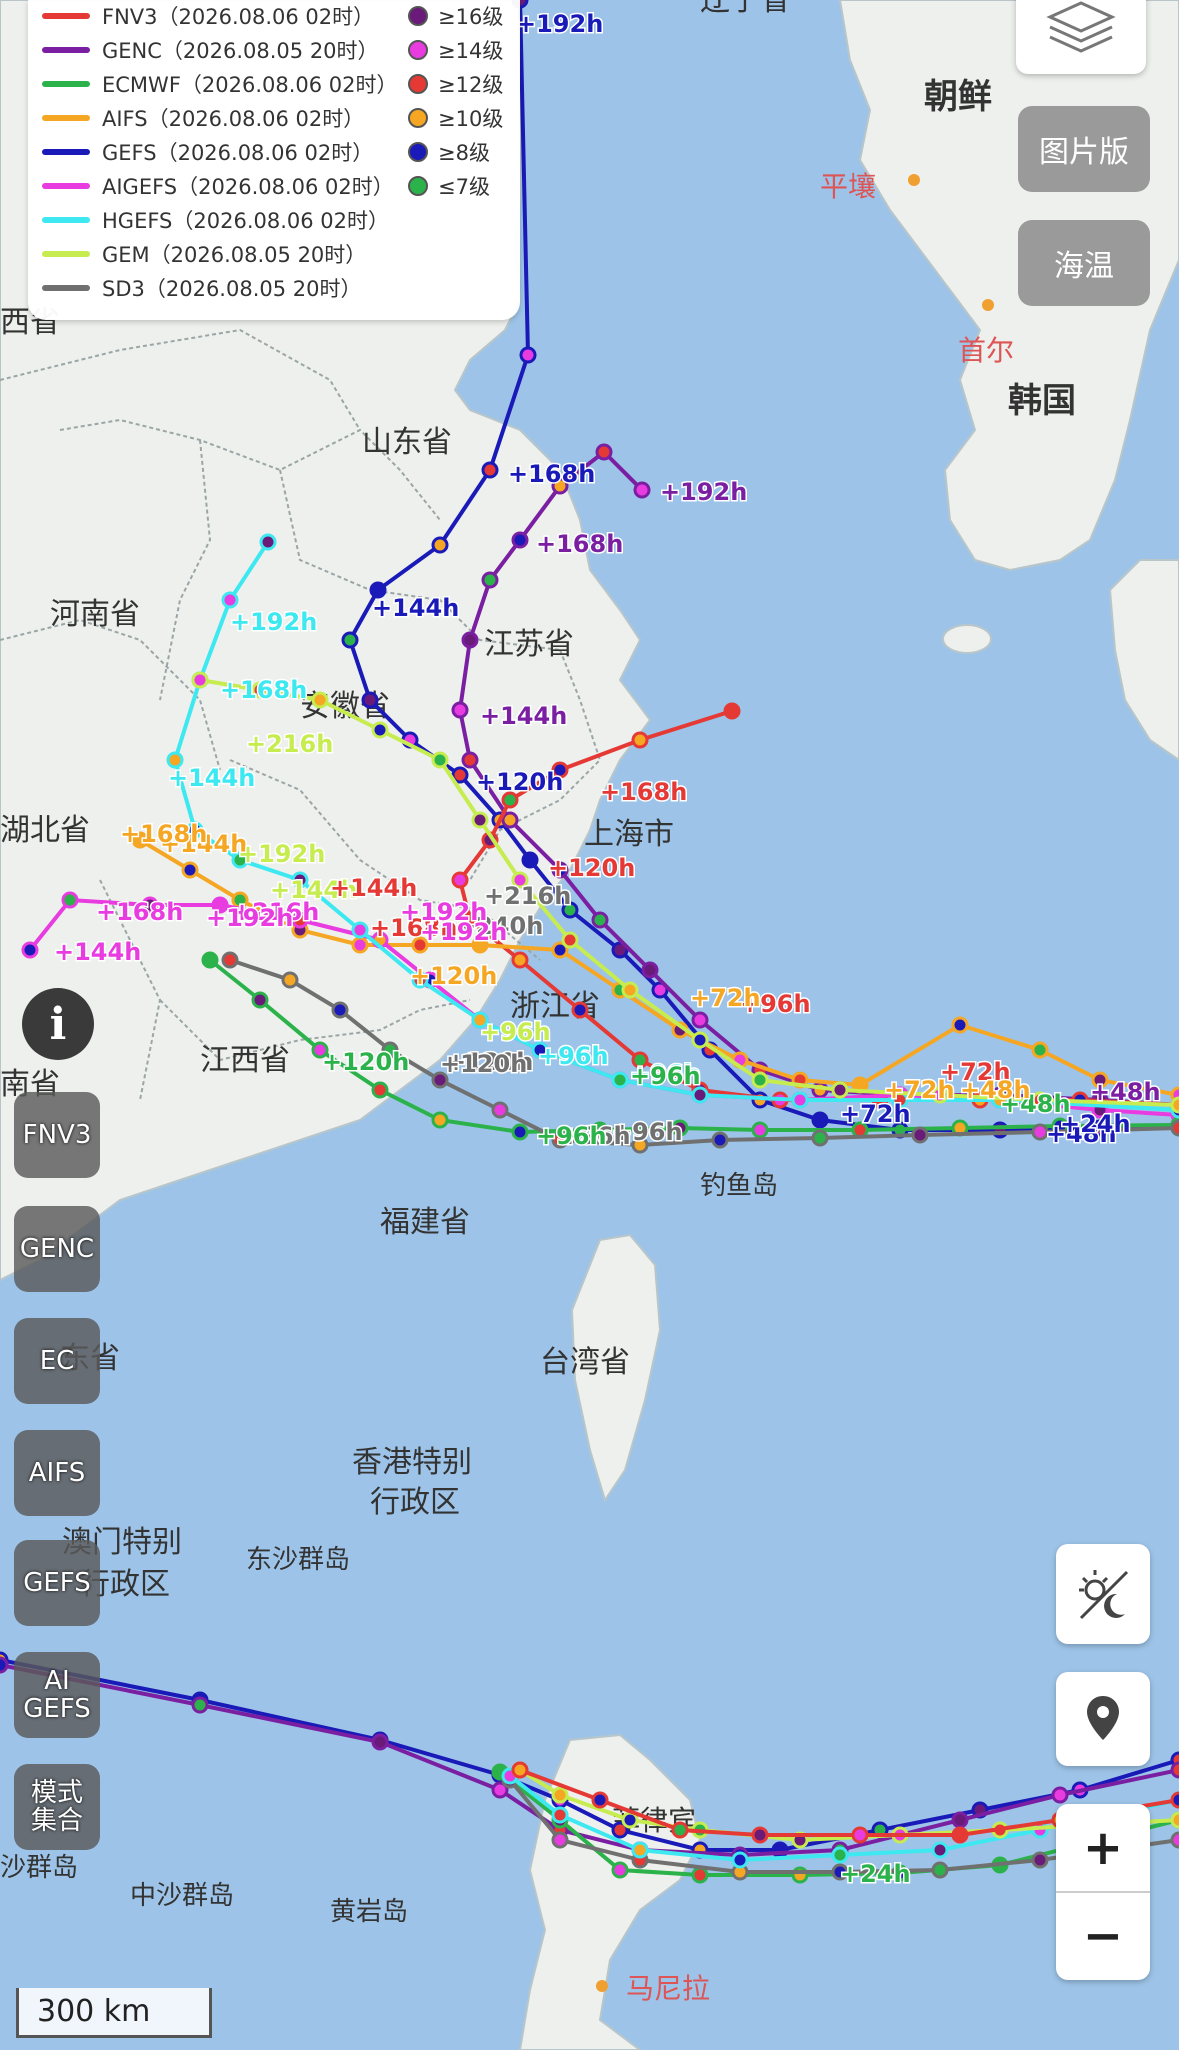  Describe the element at coordinates (1081, 37) in the screenshot. I see `layers-button` at that location.